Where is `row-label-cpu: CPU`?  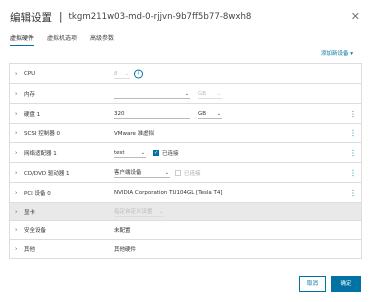
row-label-cpu: CPU is located at coordinates (30, 73).